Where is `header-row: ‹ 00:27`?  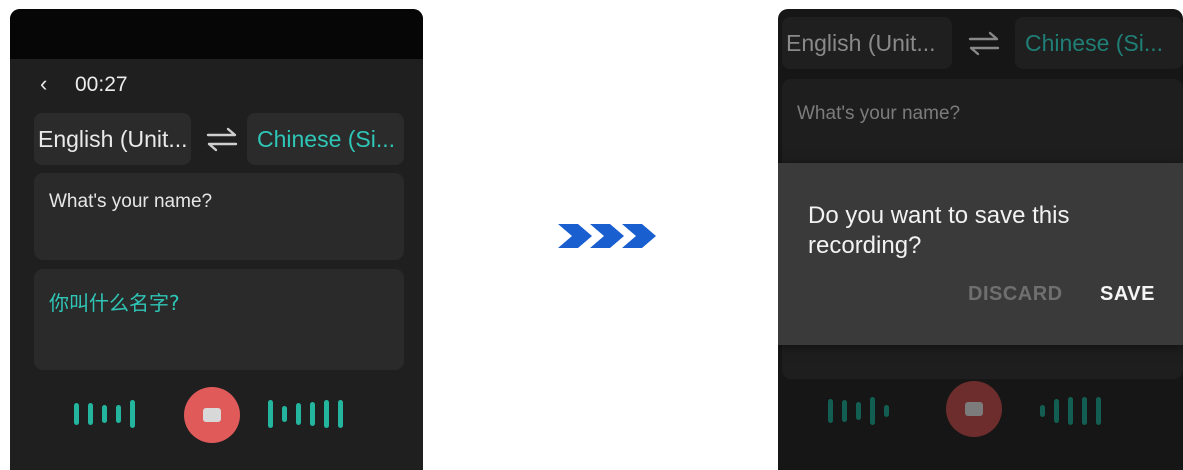
header-row: ‹ 00:27 is located at coordinates (216, 84).